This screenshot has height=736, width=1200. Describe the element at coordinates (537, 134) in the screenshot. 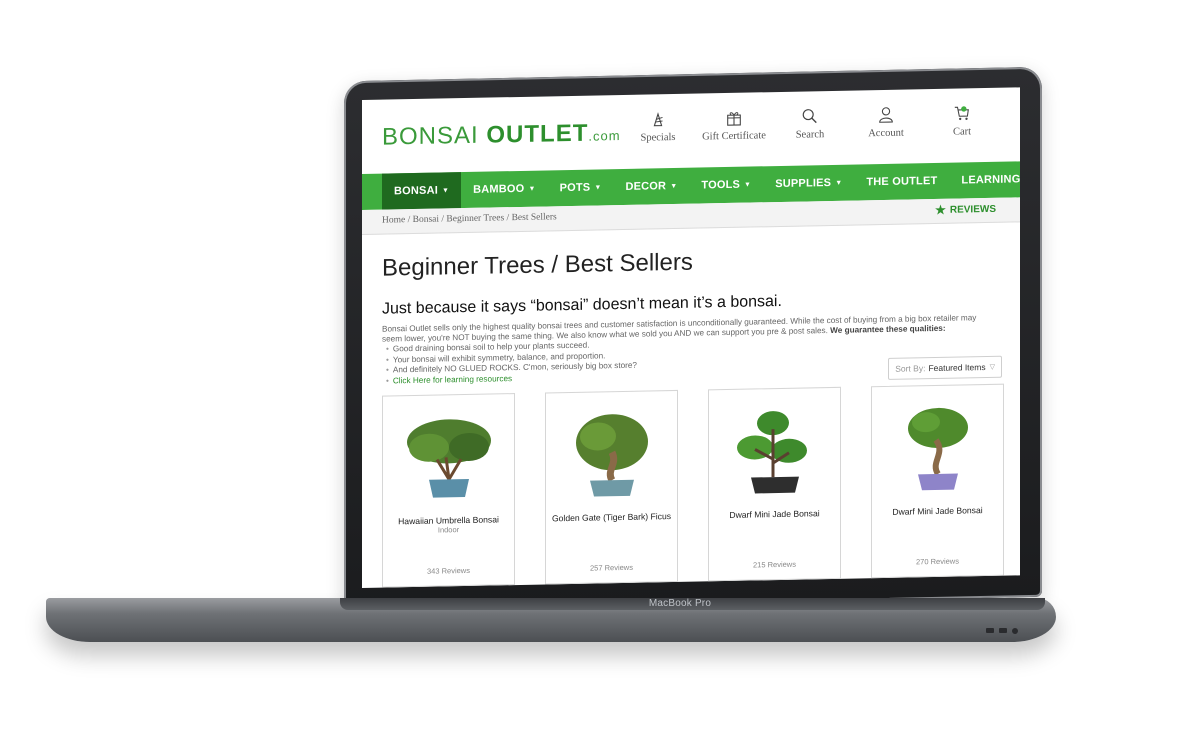

I see `logo-part-2: OUTLET` at that location.